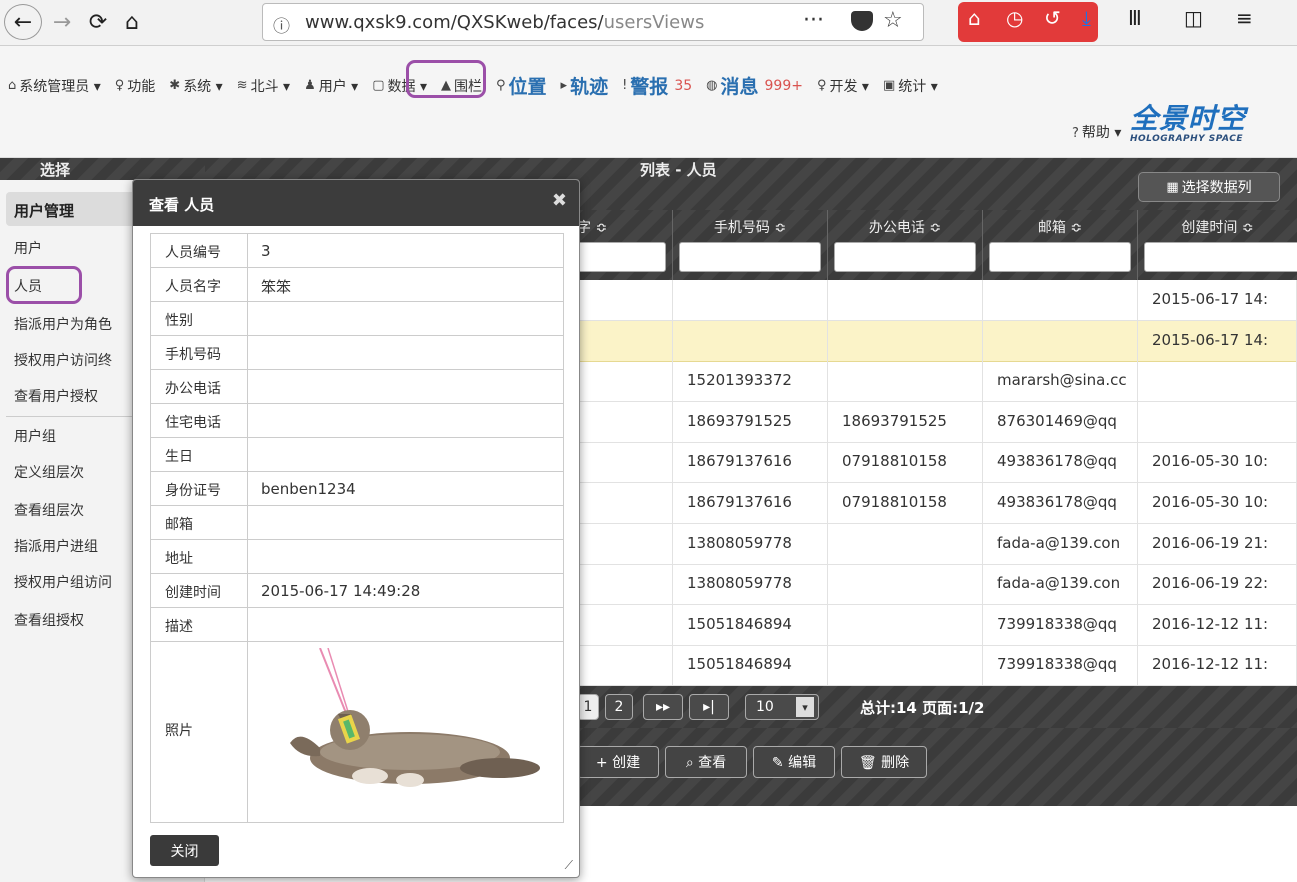 This screenshot has width=1297, height=882. I want to click on download-icon: ⤓, so click(1086, 18).